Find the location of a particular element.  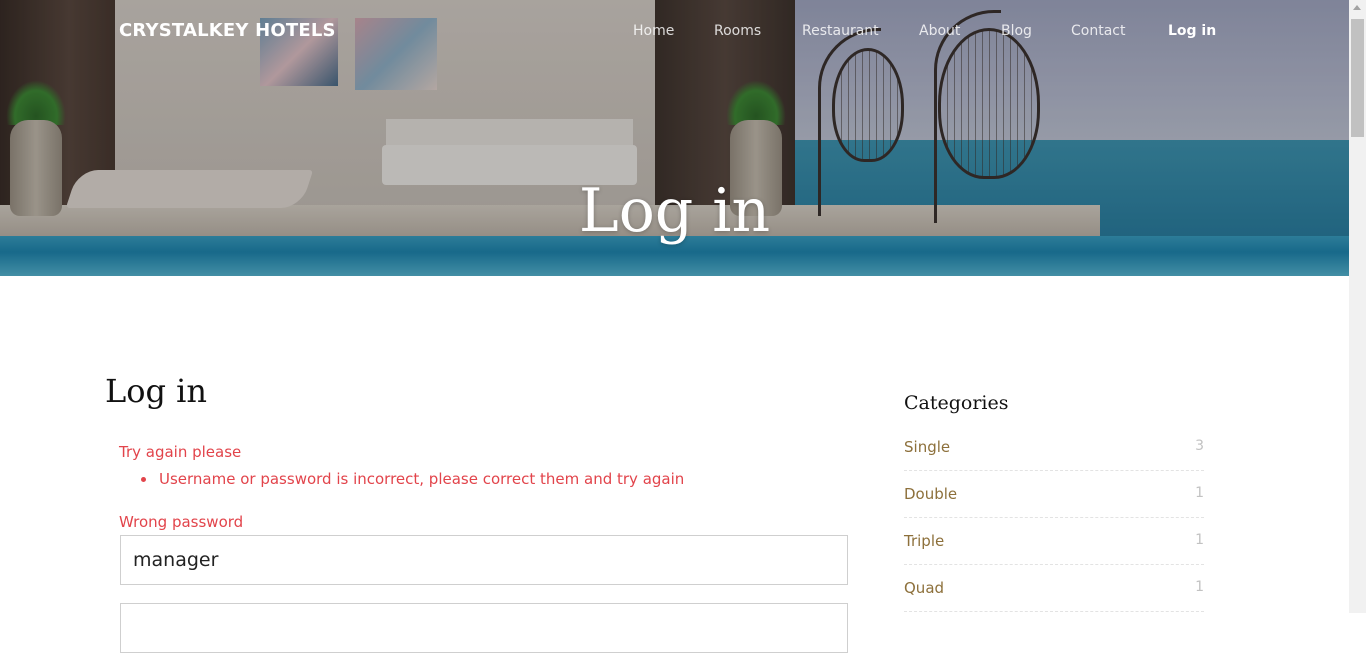

category-item: Quad 1 is located at coordinates (1054, 588).